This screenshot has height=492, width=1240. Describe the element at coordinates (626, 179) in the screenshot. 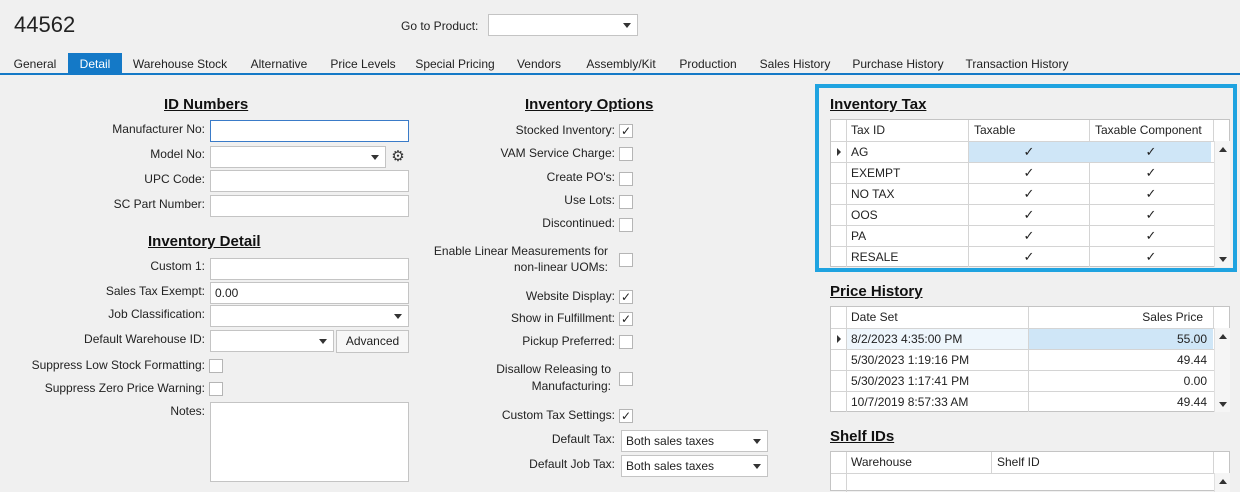

I see `create-po-checkbox` at that location.